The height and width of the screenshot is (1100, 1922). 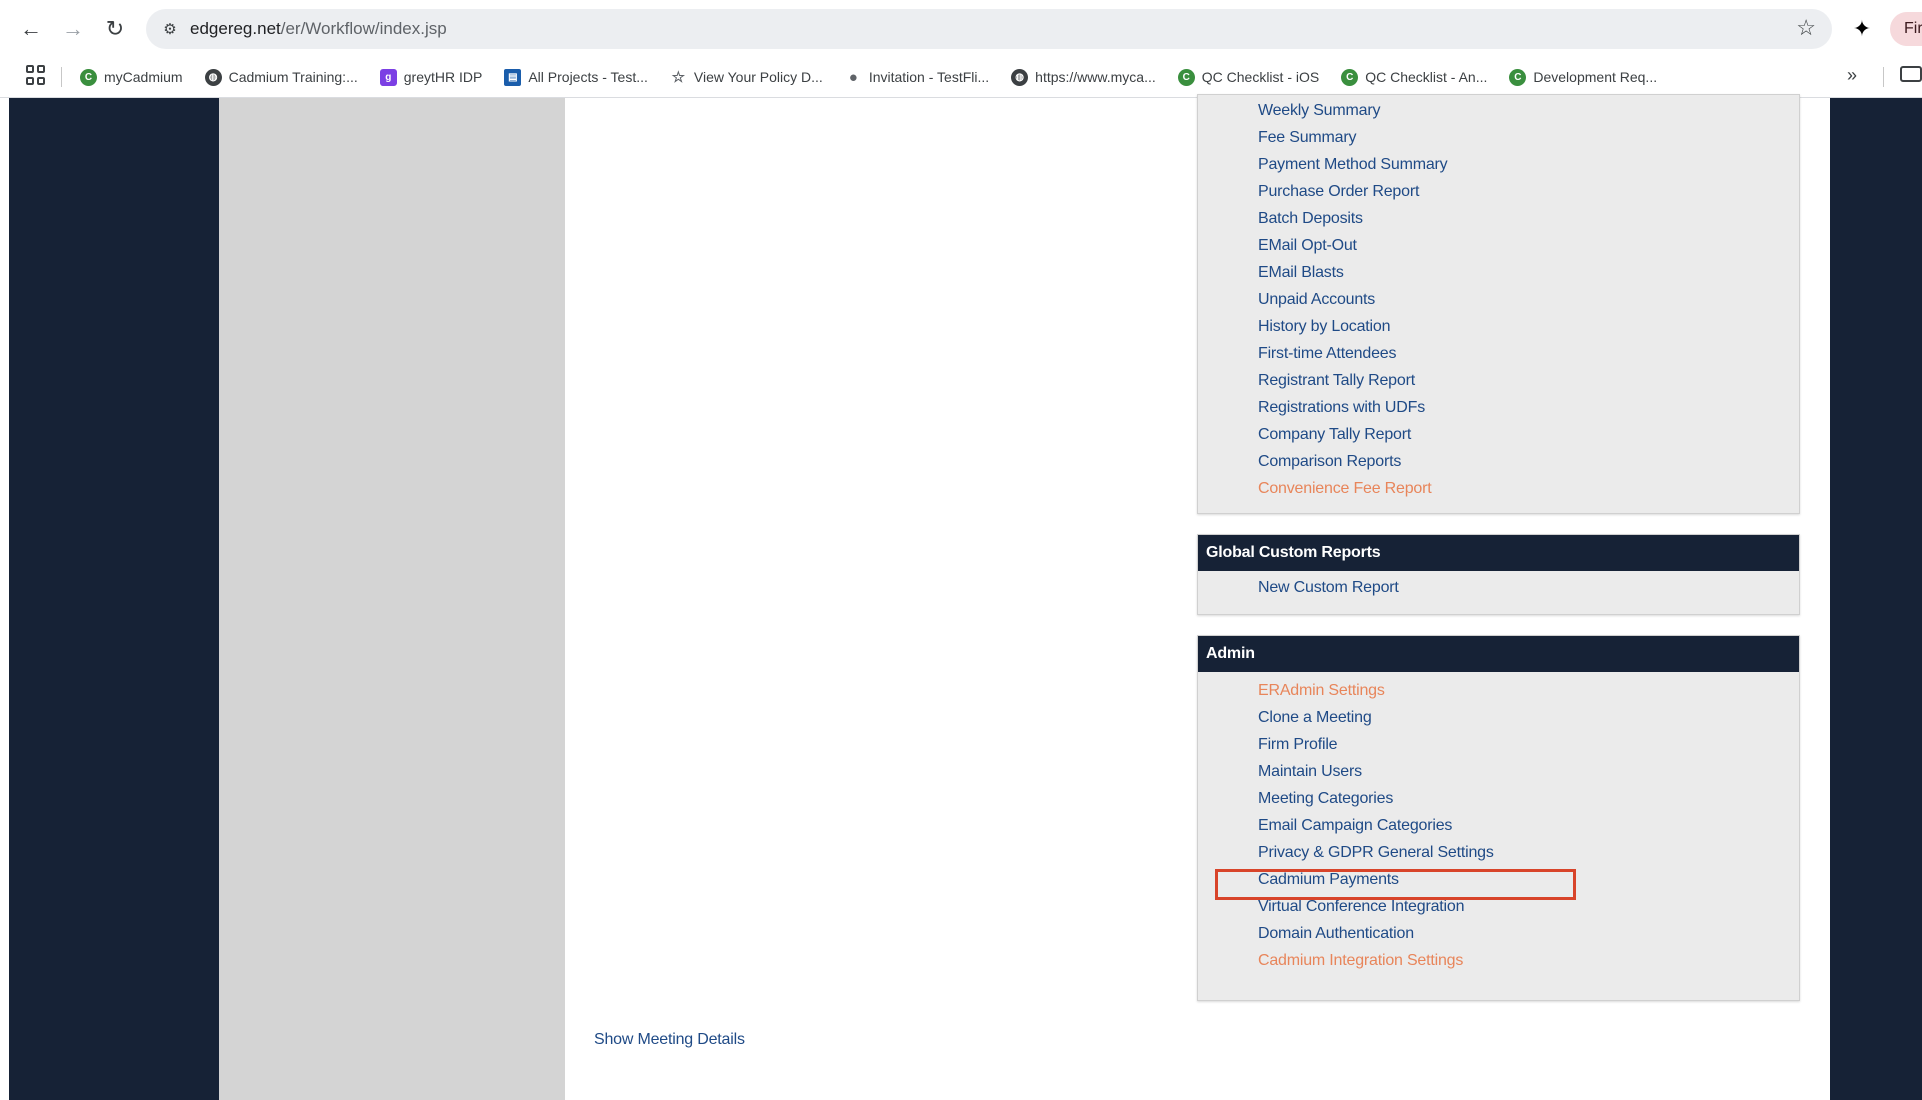 What do you see at coordinates (1316, 300) in the screenshot?
I see `report-link-unpaid-accounts: Unpaid Accounts` at bounding box center [1316, 300].